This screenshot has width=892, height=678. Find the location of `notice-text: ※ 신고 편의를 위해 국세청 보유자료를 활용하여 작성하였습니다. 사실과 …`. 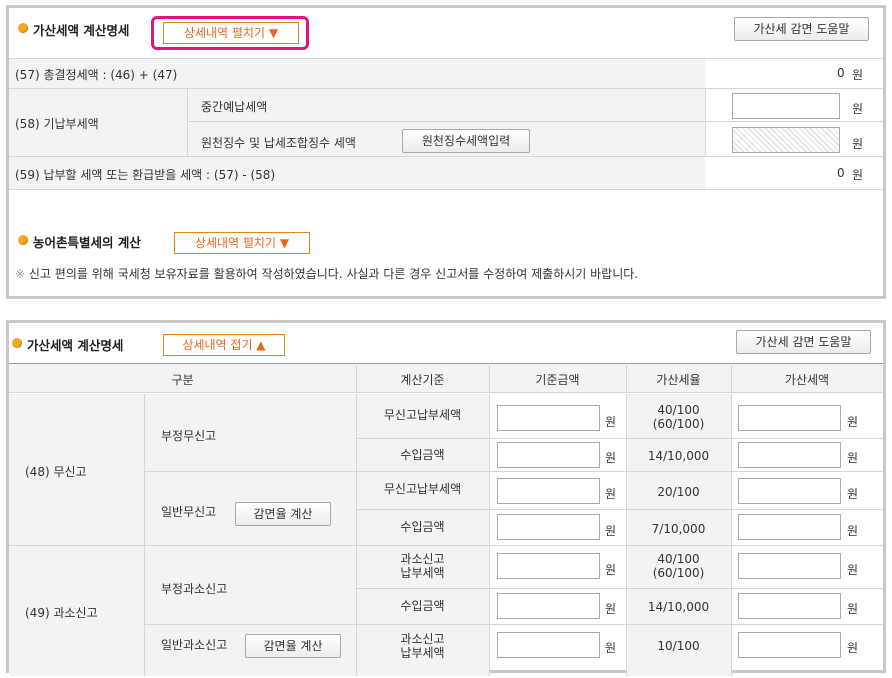

notice-text: ※ 신고 편의를 위해 국세청 보유자료를 활용하여 작성하였습니다. 사실과 … is located at coordinates (326, 273).